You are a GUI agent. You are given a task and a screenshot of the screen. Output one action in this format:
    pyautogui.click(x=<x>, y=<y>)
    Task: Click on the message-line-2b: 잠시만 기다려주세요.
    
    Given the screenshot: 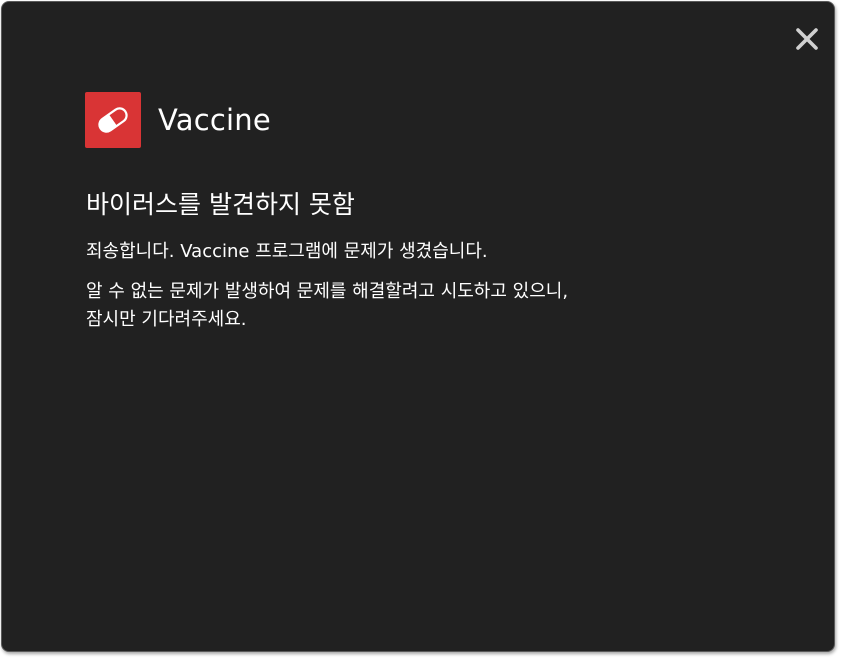 What is the action you would take?
    pyautogui.click(x=166, y=319)
    